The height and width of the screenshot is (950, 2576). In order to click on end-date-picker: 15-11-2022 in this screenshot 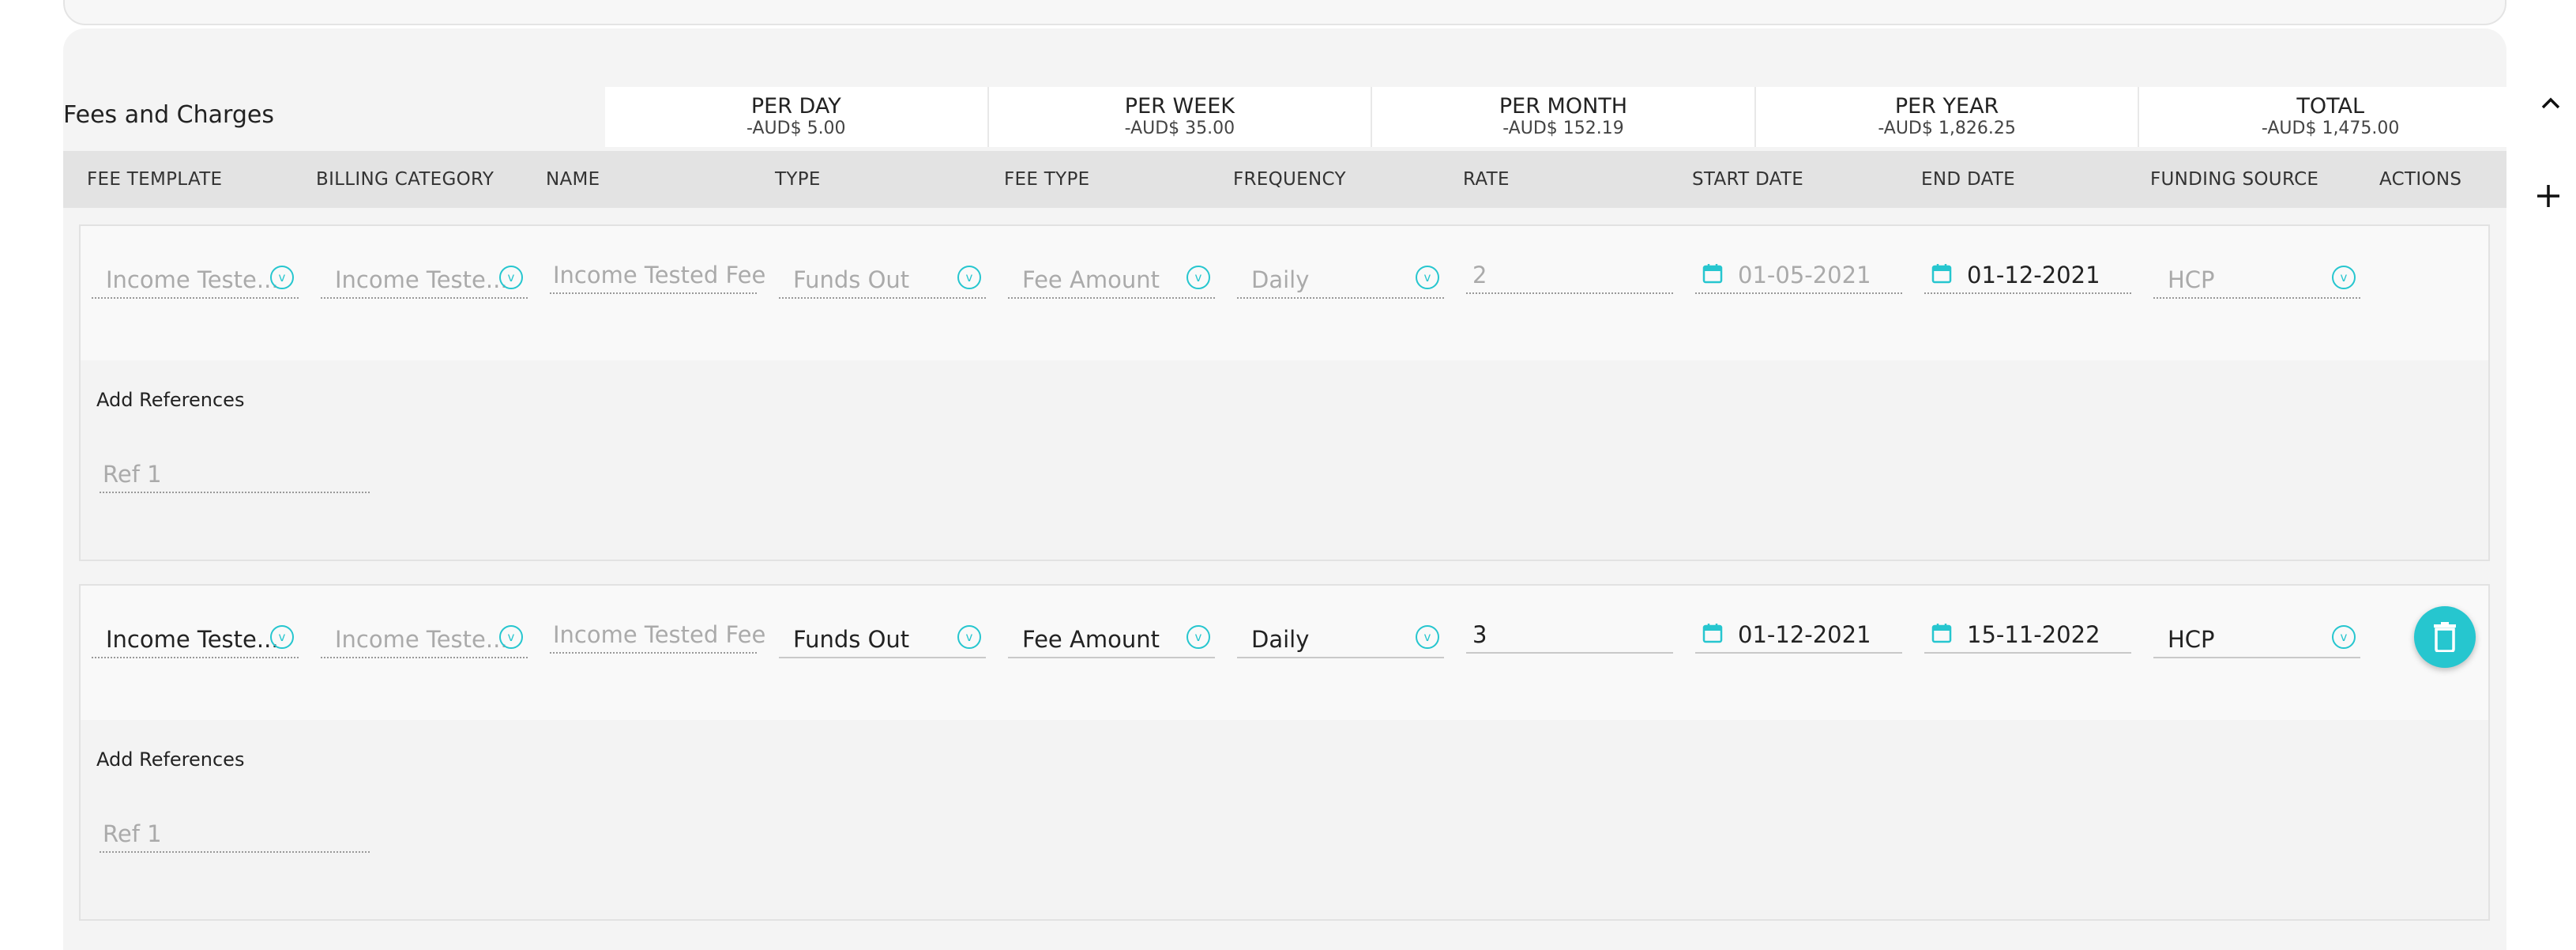, I will do `click(2027, 635)`.